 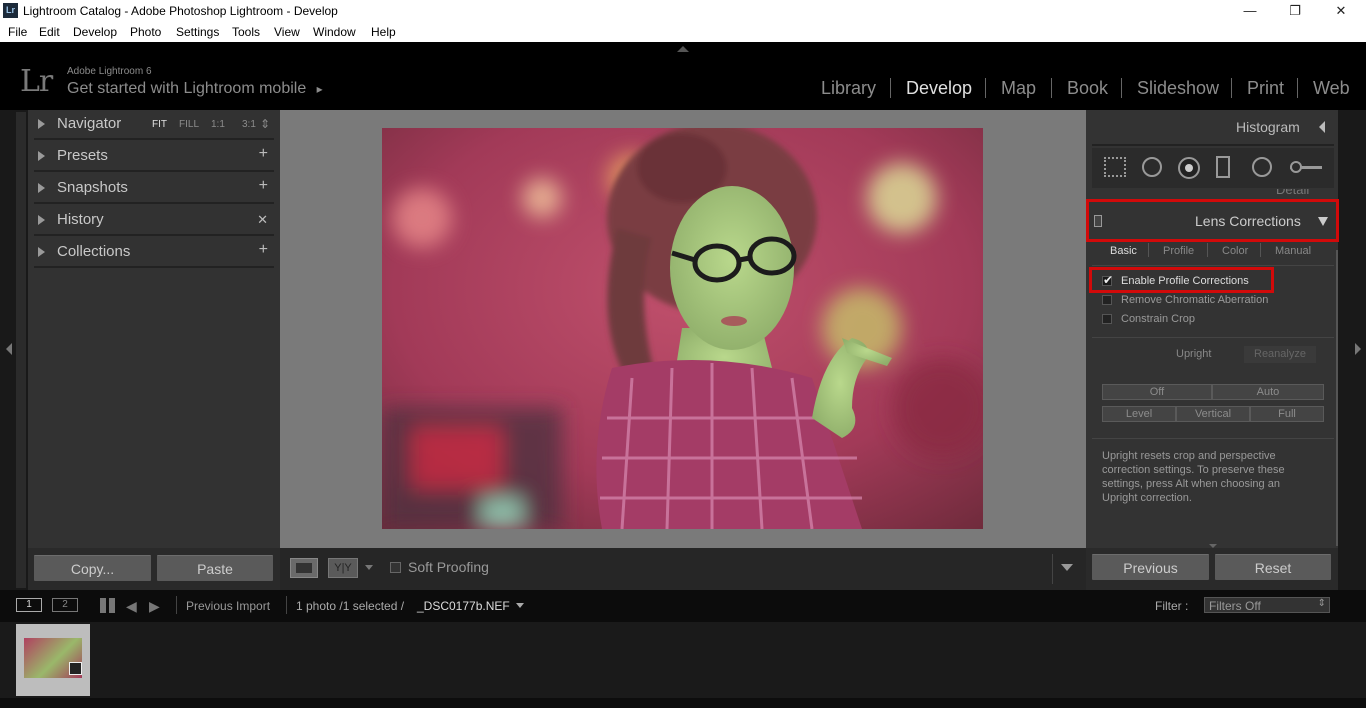 What do you see at coordinates (1341, 11) in the screenshot?
I see `close-icon: ✕` at bounding box center [1341, 11].